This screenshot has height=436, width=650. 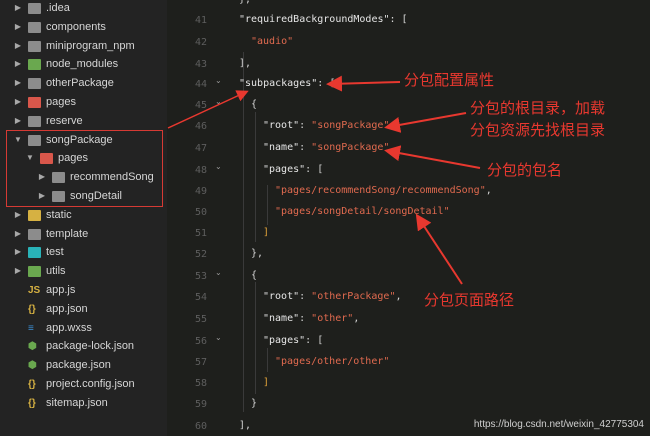 I want to click on arrow-to-name, so click(x=432, y=157).